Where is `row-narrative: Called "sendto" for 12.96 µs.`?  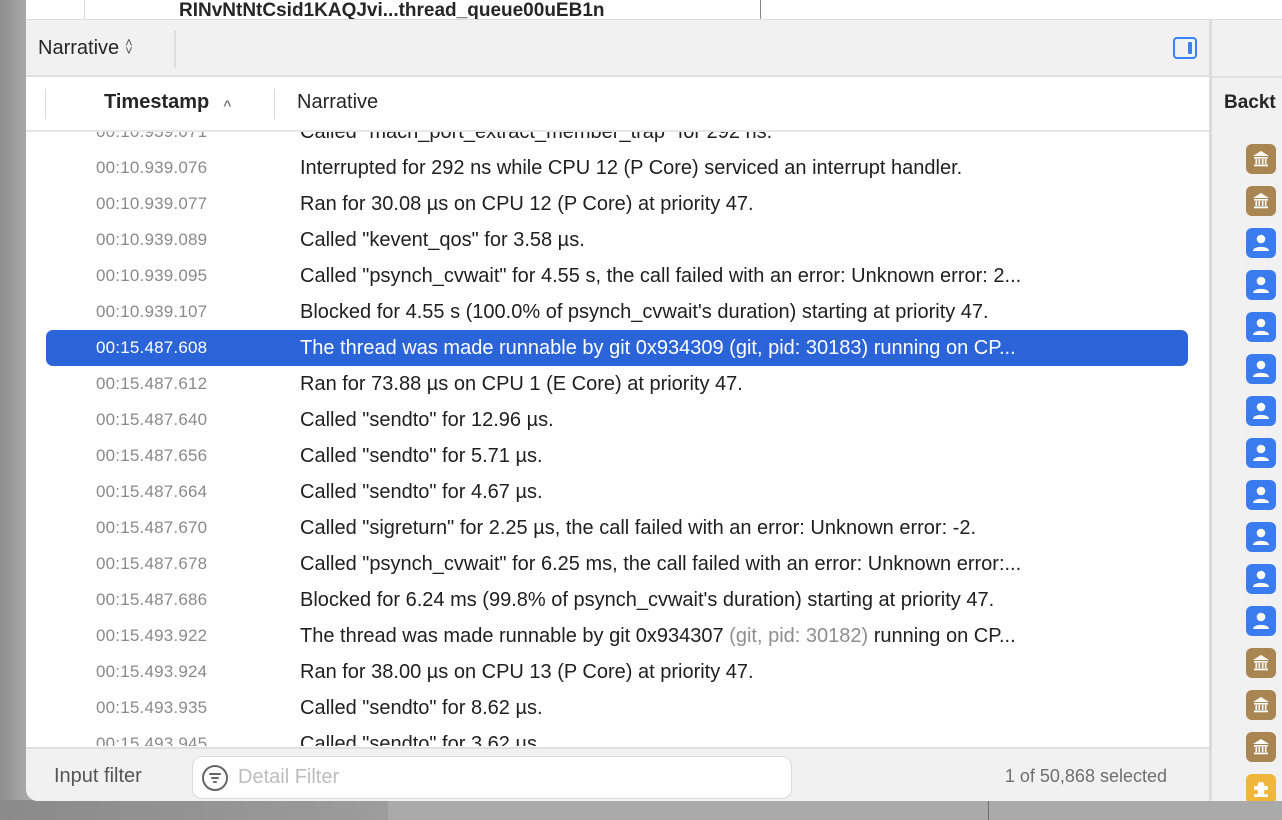
row-narrative: Called "sendto" for 12.96 µs. is located at coordinates (427, 419).